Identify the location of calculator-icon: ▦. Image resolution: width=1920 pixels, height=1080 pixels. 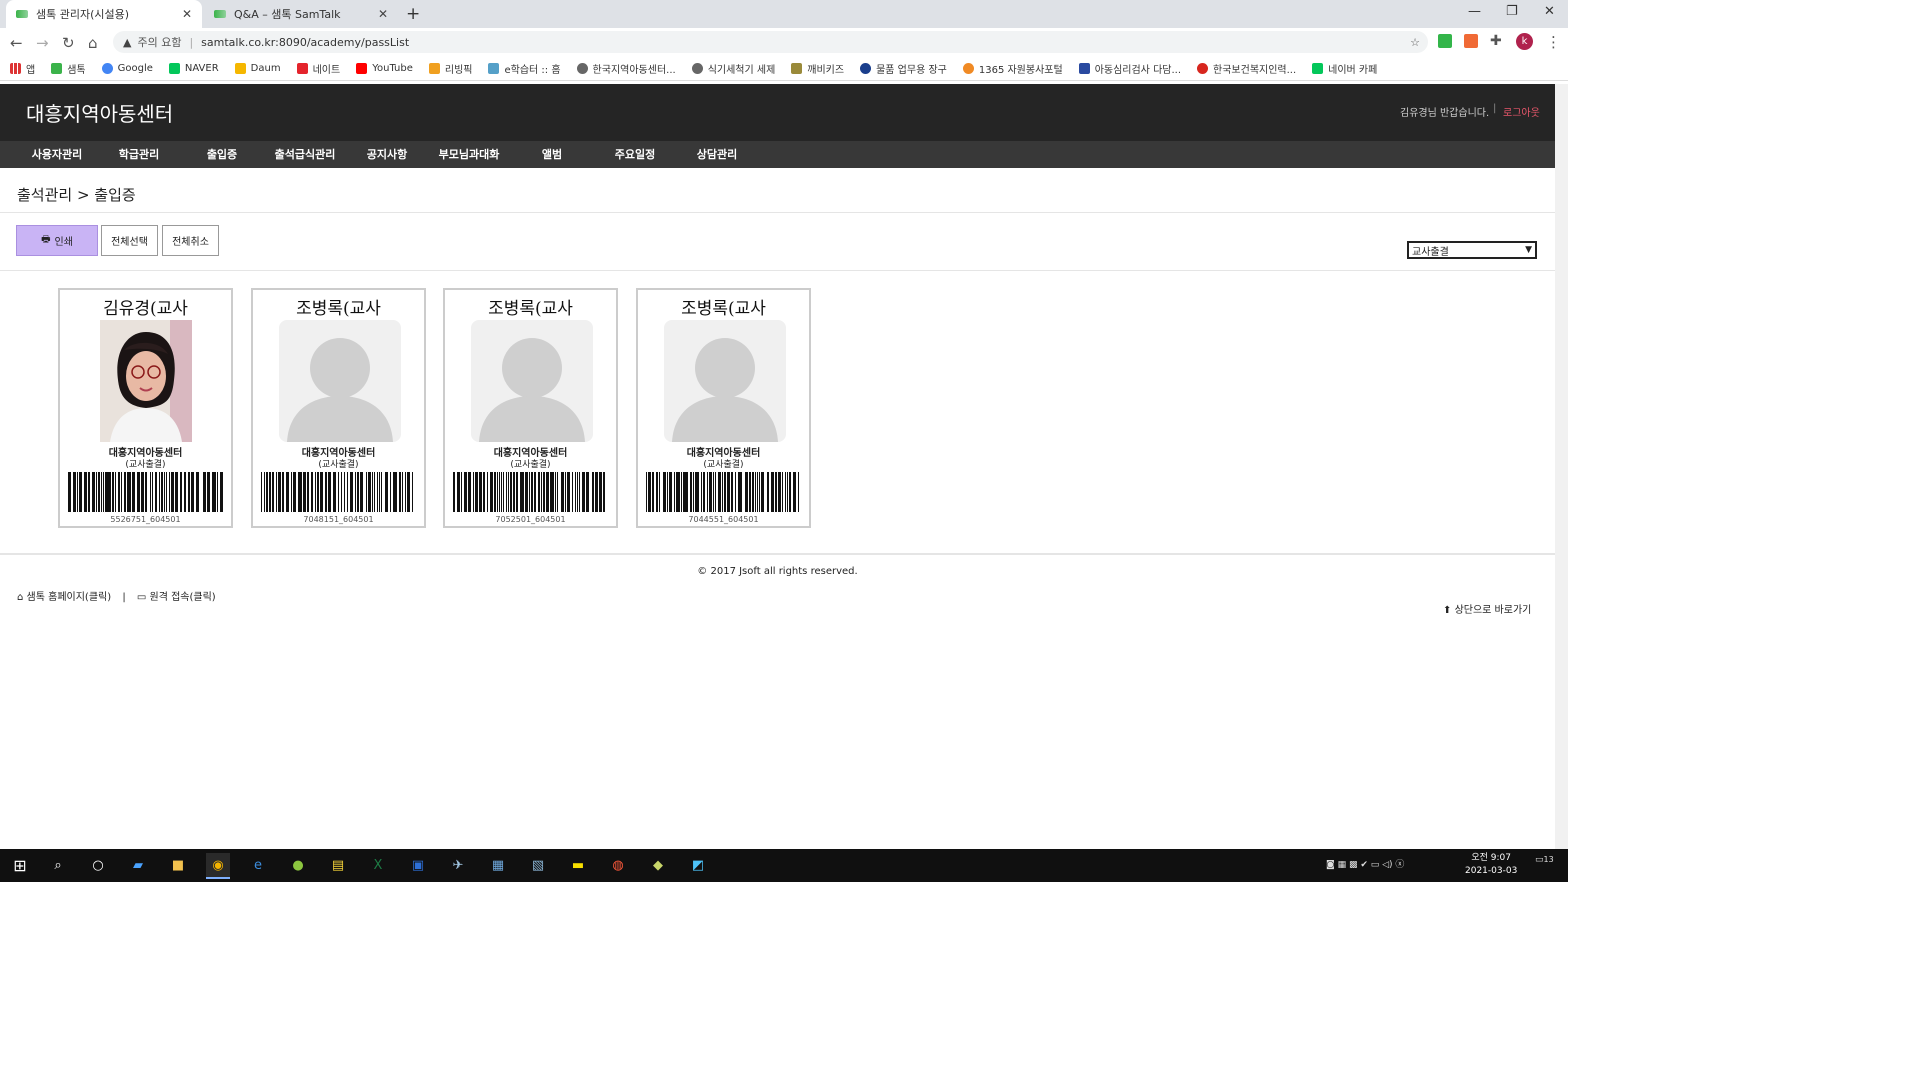
(498, 865).